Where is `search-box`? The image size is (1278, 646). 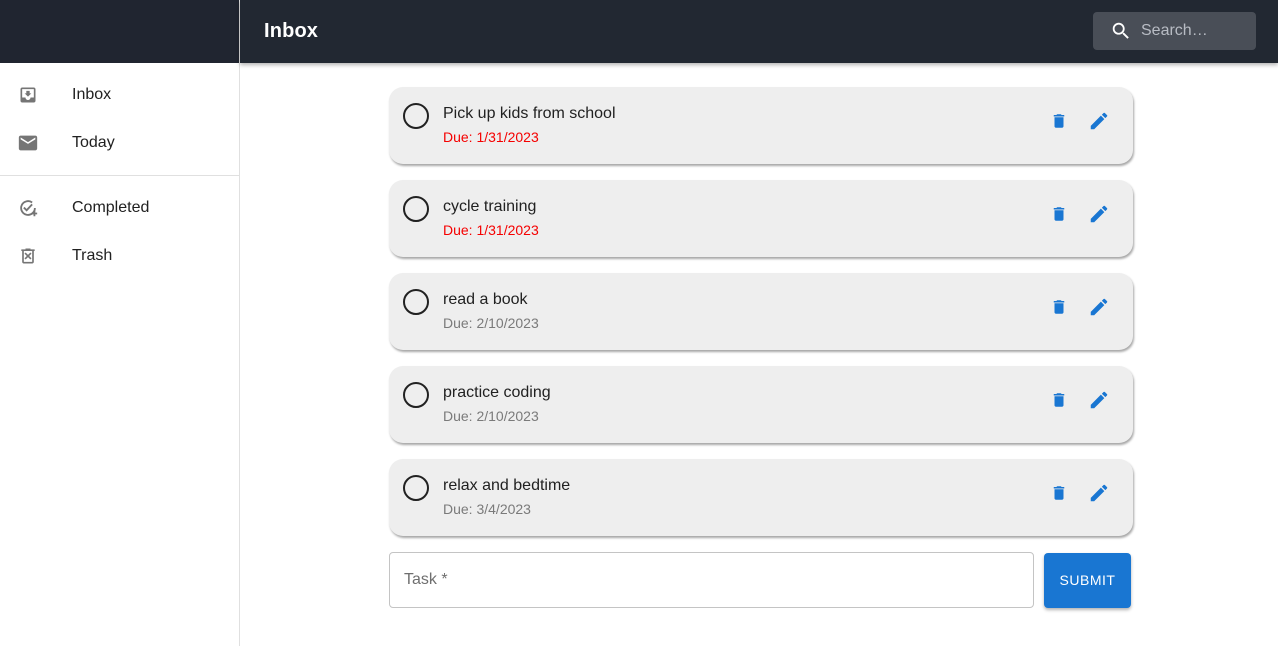
search-box is located at coordinates (1174, 31).